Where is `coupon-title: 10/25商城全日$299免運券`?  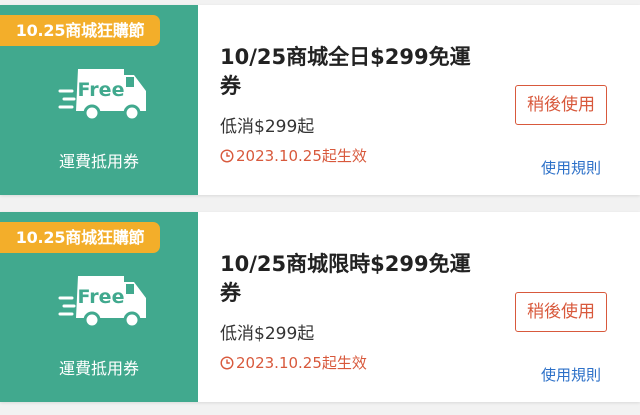 coupon-title: 10/25商城全日$299免運券 is located at coordinates (345, 71).